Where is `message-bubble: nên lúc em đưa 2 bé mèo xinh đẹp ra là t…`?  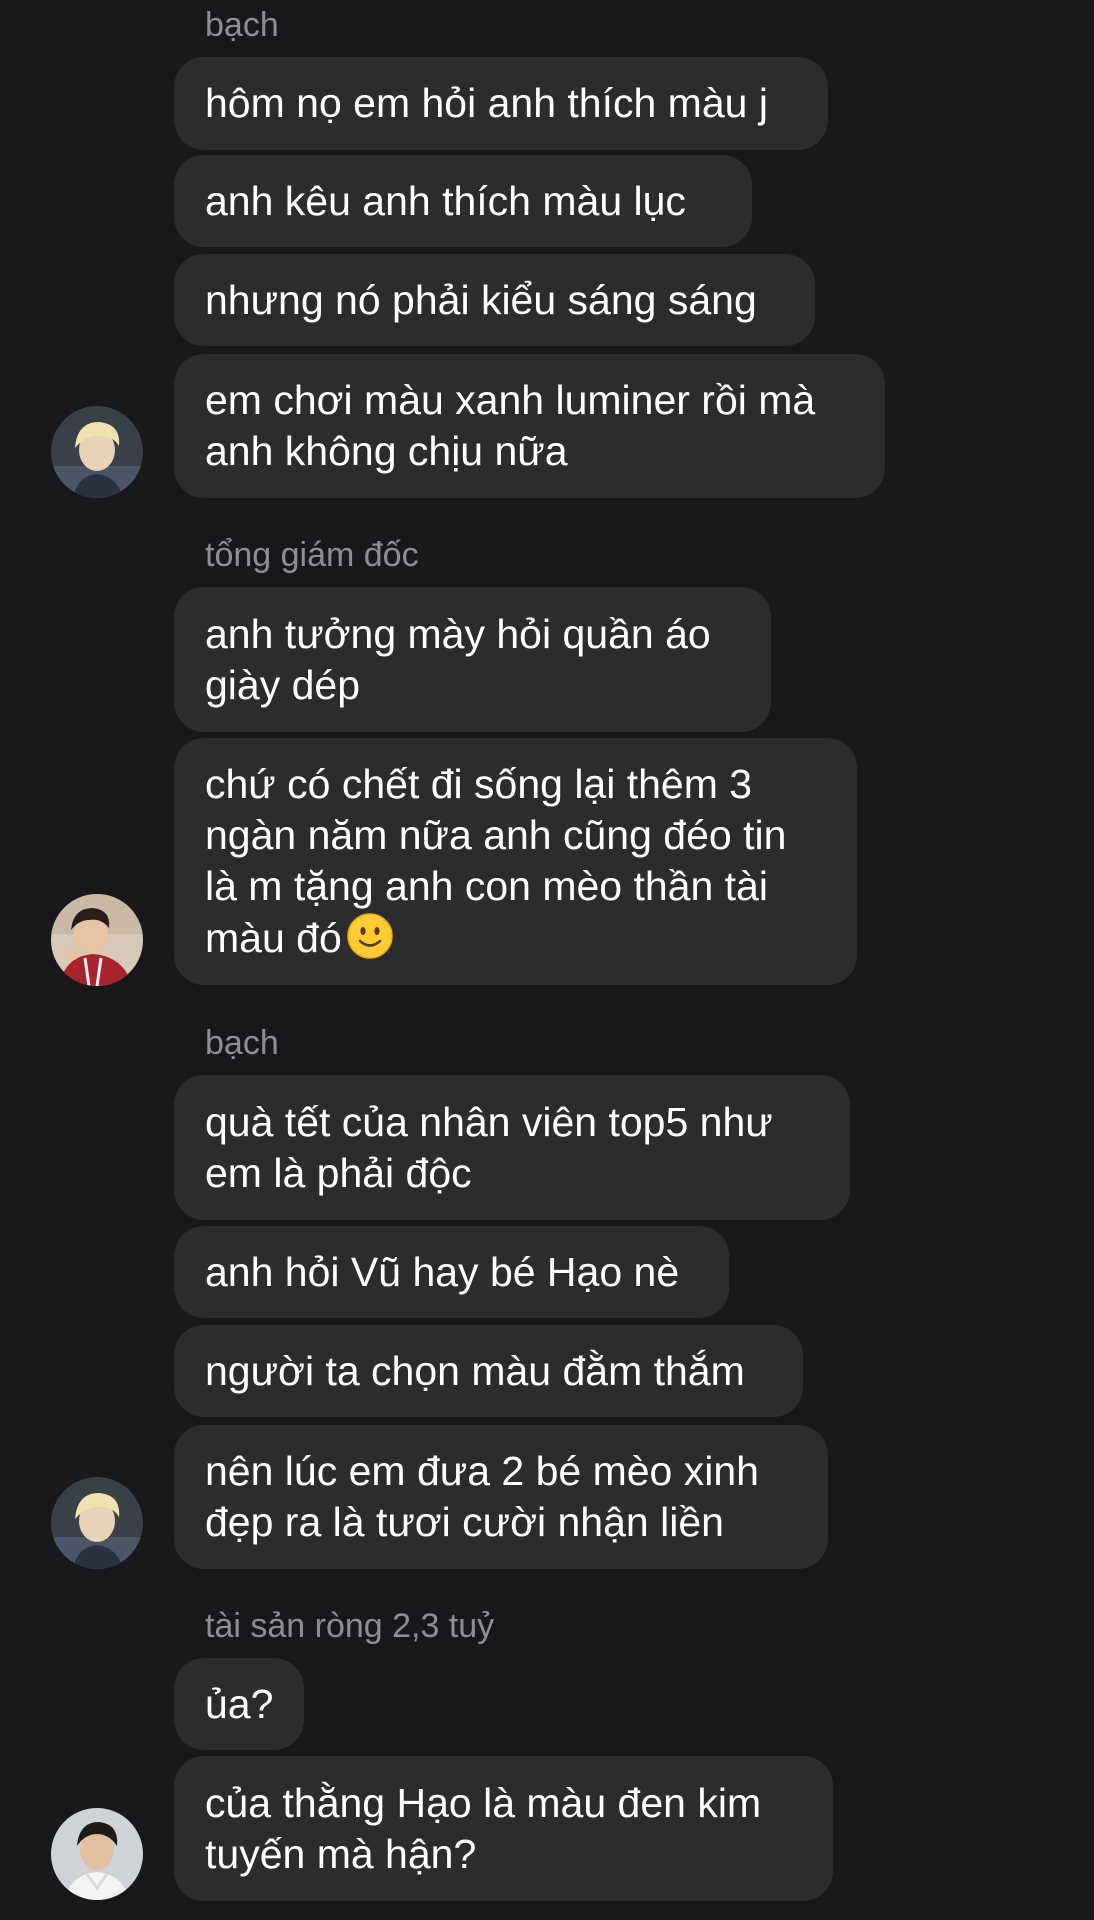
message-bubble: nên lúc em đưa 2 bé mèo xinh đẹp ra là t… is located at coordinates (501, 1497).